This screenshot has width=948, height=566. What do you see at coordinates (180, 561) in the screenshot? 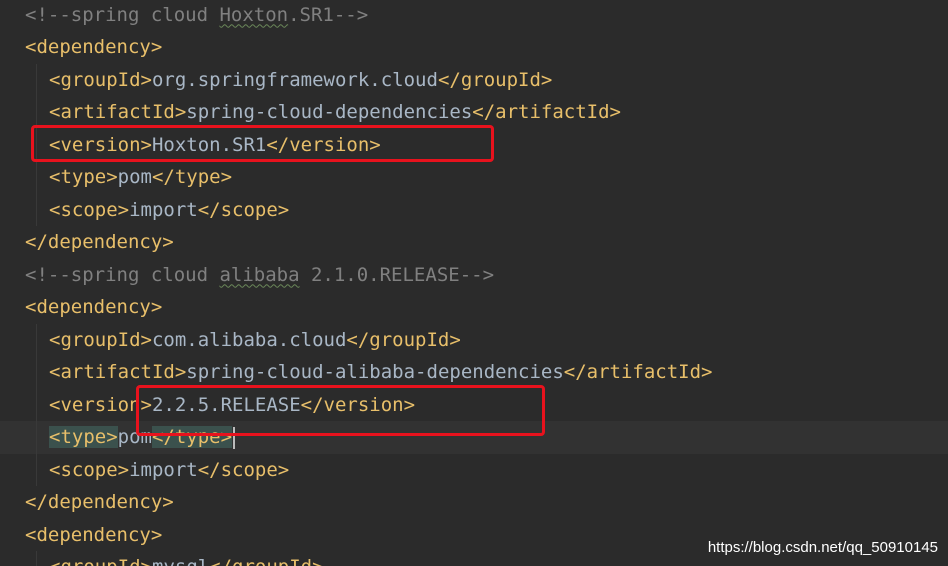
I see `xml-value: mysql` at bounding box center [180, 561].